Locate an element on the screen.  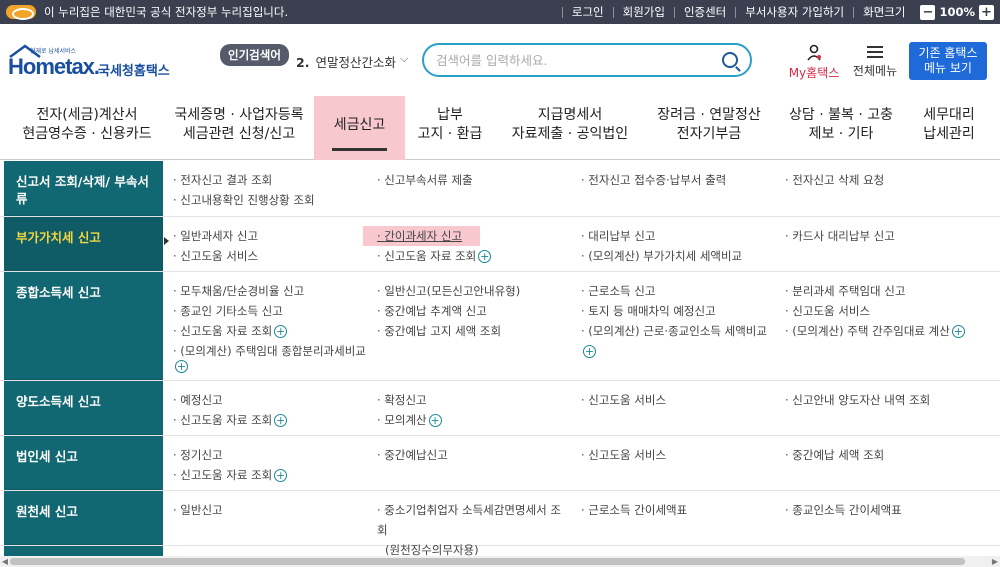
menu-link: · 대리납부 신고 is located at coordinates (678, 236).